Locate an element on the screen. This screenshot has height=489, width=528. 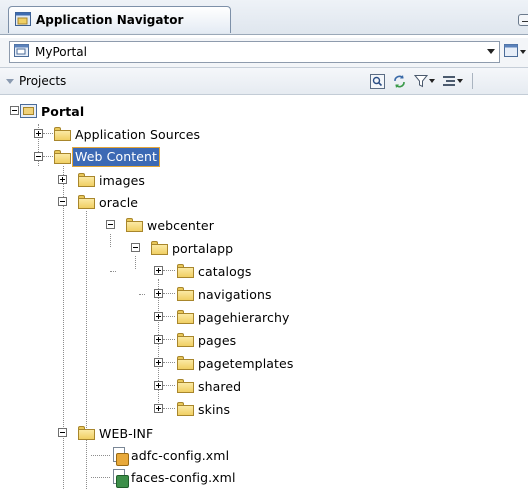
application-menu-icon is located at coordinates (511, 52).